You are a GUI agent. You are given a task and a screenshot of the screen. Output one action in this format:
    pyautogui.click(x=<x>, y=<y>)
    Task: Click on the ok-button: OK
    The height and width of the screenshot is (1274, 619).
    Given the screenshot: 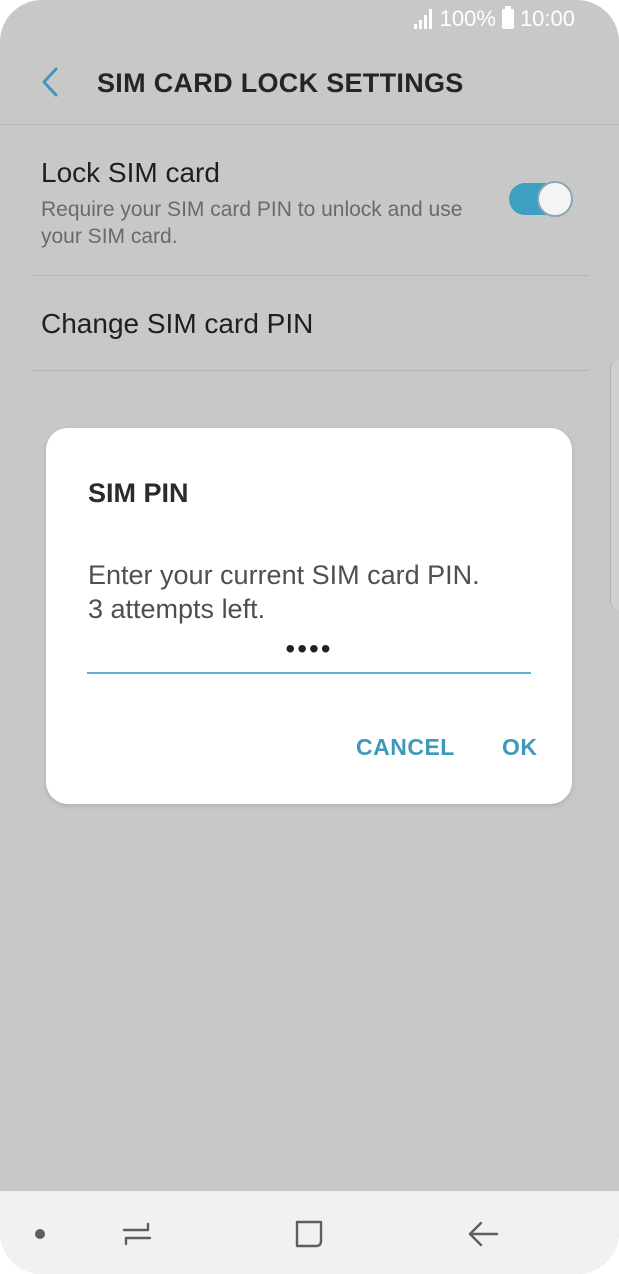 What is the action you would take?
    pyautogui.click(x=520, y=747)
    